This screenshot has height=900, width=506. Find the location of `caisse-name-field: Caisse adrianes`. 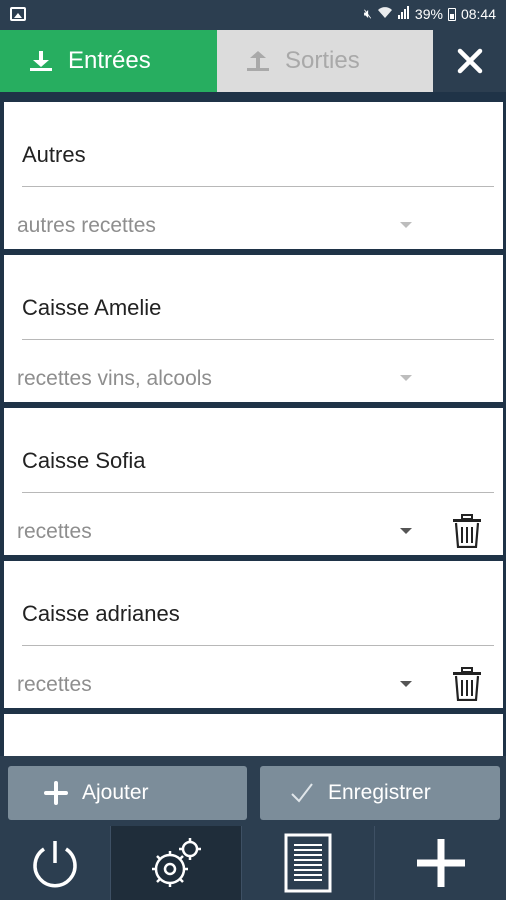

caisse-name-field: Caisse adrianes is located at coordinates (101, 614).